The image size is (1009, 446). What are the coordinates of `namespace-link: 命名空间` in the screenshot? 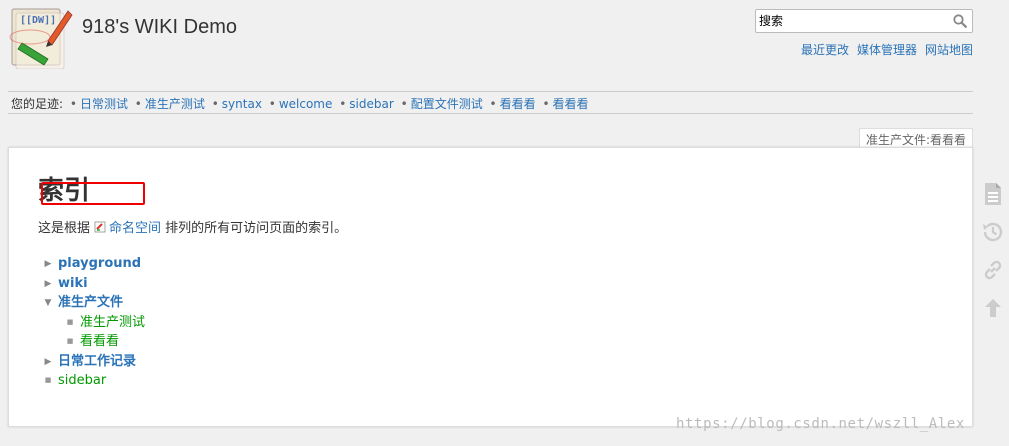 It's located at (135, 228).